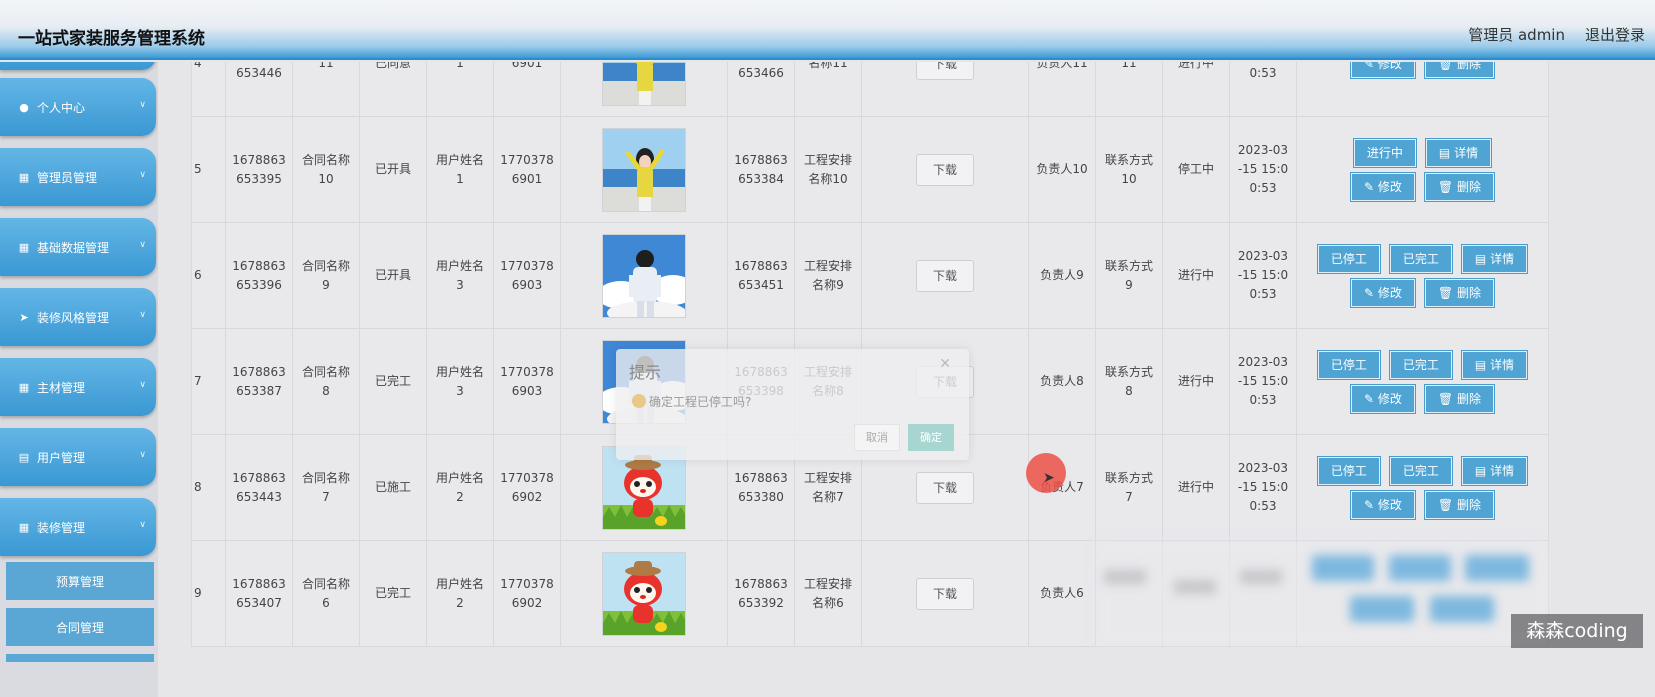  What do you see at coordinates (1049, 478) in the screenshot?
I see `mouse-cursor-icon: ➤` at bounding box center [1049, 478].